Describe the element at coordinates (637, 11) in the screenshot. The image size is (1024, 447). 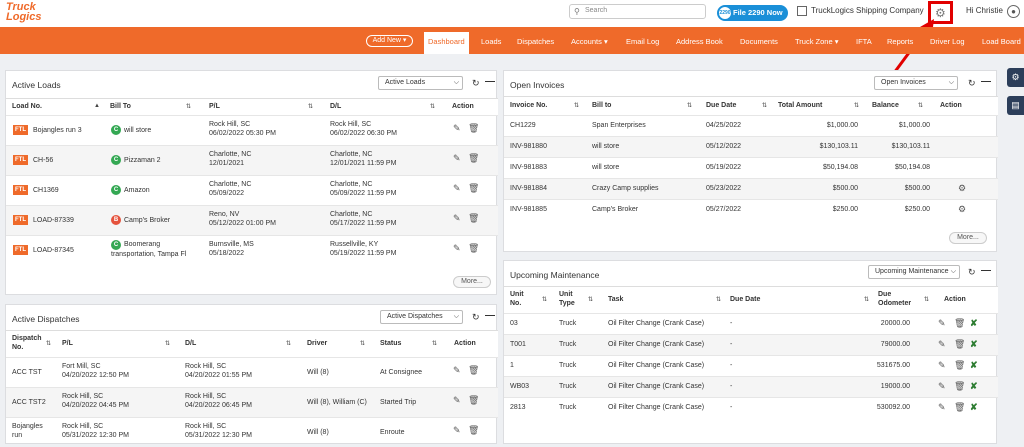
I see `search-input: ⚲ Search` at that location.